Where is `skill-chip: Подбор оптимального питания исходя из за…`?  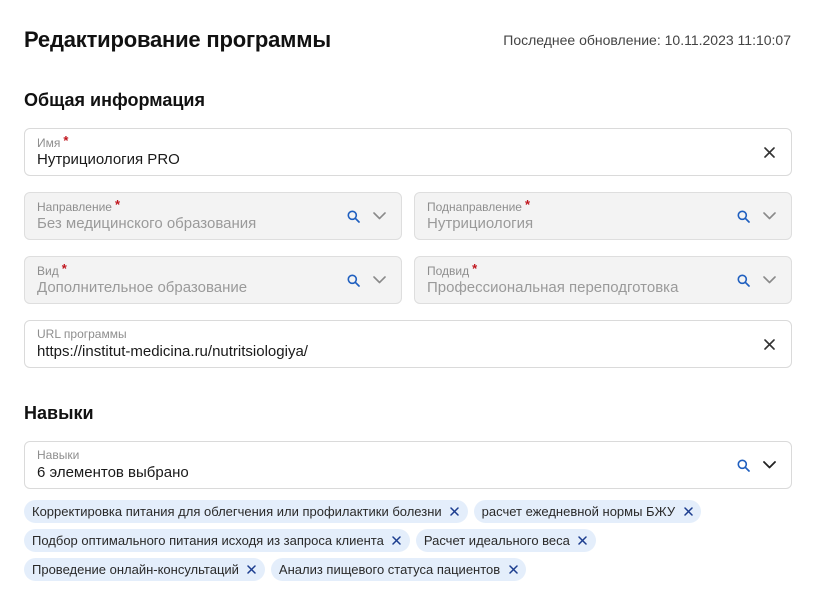 skill-chip: Подбор оптимального питания исходя из за… is located at coordinates (217, 540).